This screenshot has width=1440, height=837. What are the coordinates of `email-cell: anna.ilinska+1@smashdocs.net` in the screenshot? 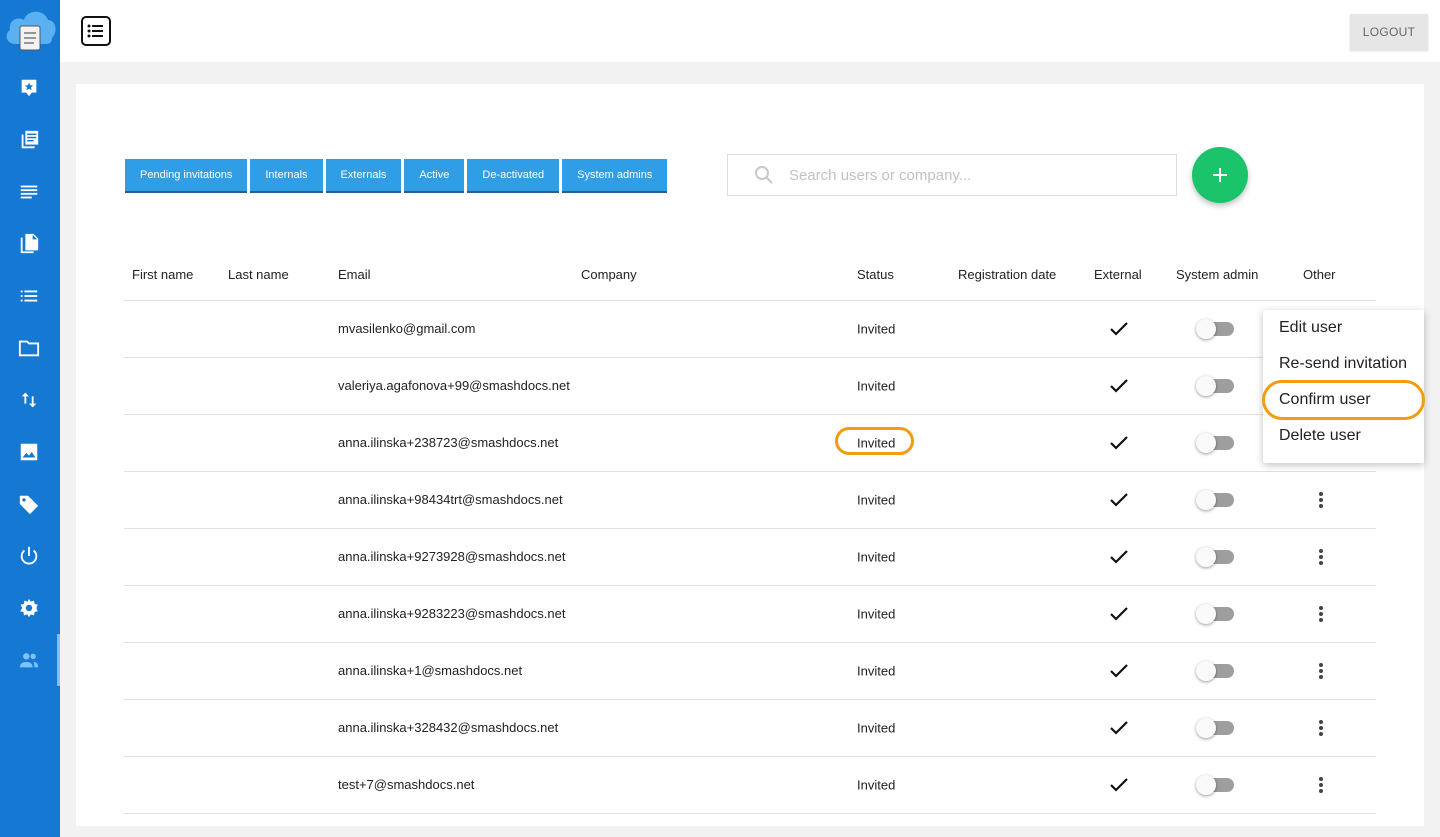 It's located at (430, 670).